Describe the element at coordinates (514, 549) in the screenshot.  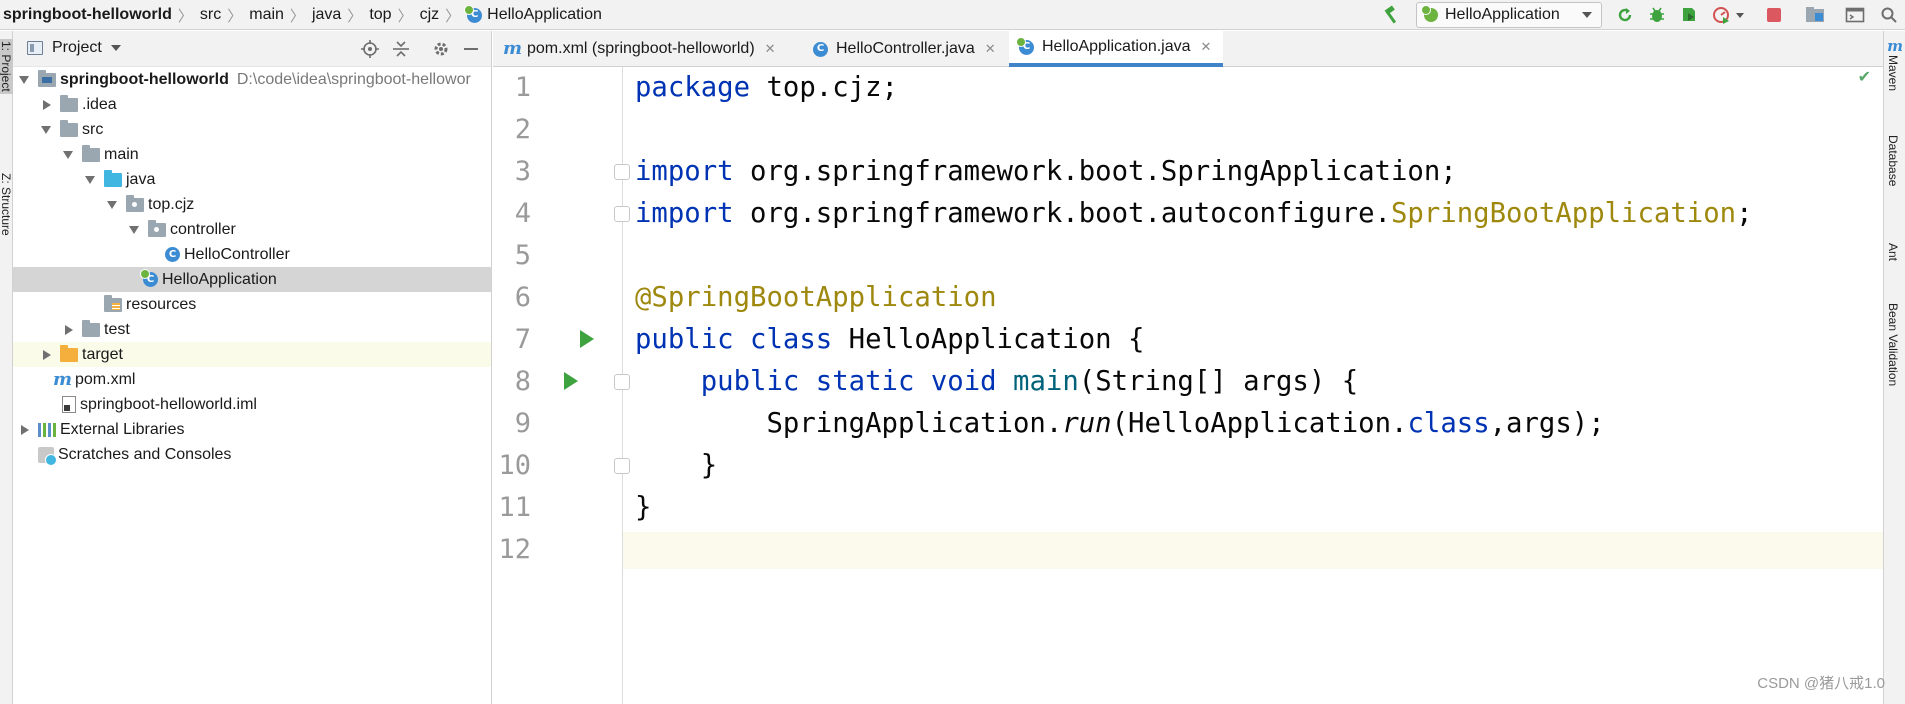
I see `line-number: 12` at that location.